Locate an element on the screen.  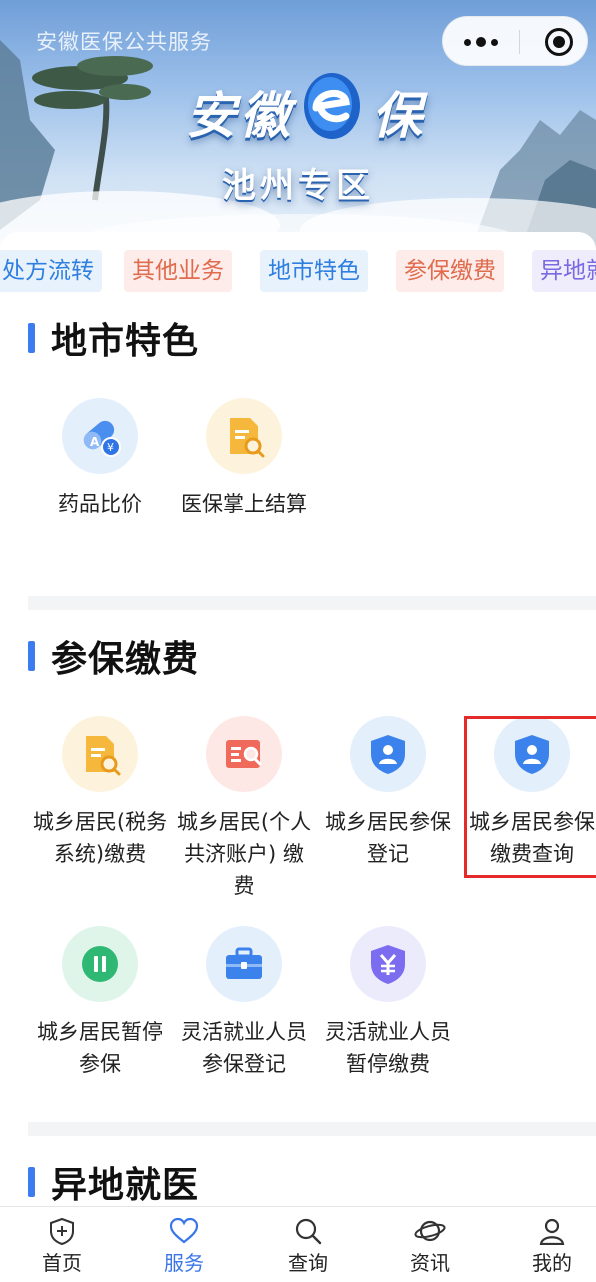
search-icon is located at coordinates (308, 1231).